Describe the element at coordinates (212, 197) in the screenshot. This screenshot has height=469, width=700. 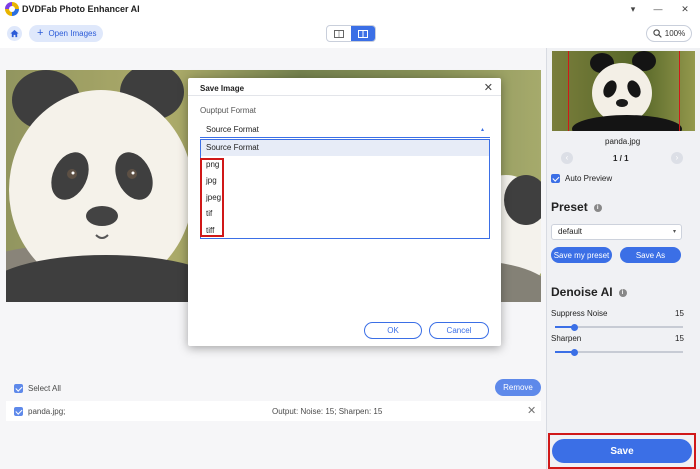
I see `format-options-highlight` at that location.